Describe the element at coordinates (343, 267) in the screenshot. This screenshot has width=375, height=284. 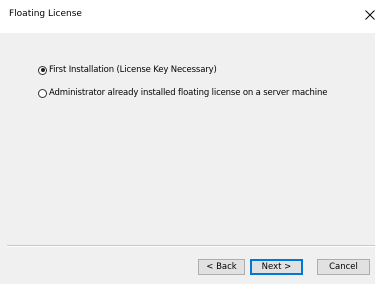
I see `cancel-button: Cancel` at that location.